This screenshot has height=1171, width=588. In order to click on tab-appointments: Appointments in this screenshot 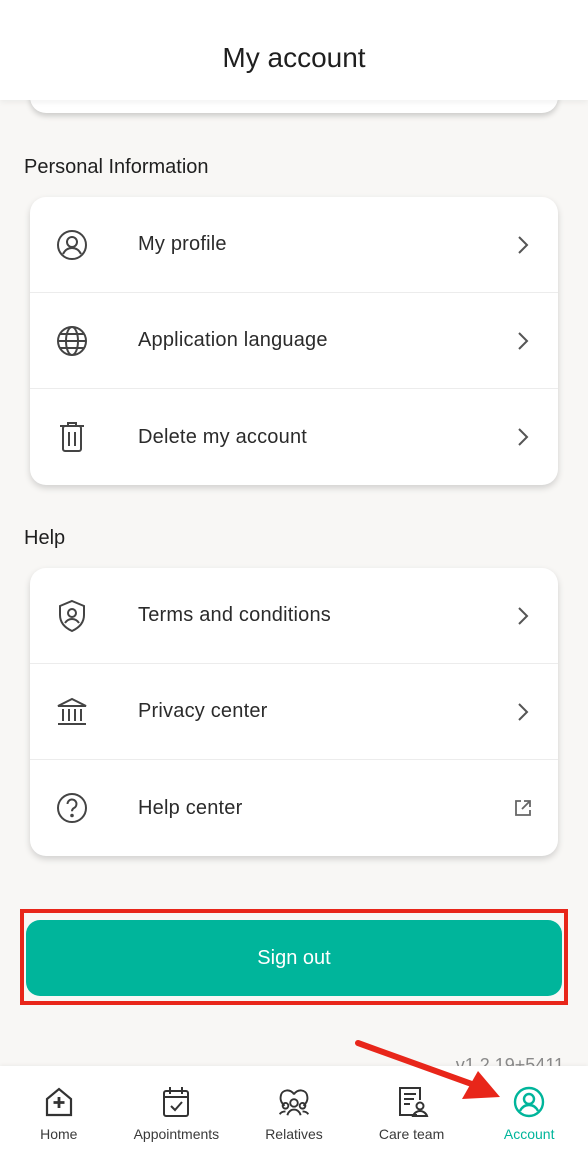, I will do `click(177, 1118)`.